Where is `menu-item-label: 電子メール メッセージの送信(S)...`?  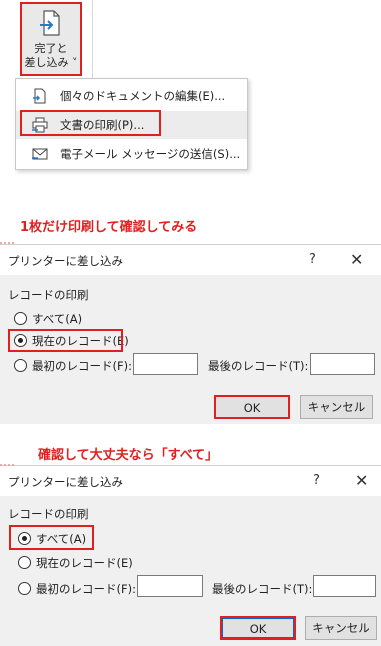
menu-item-label: 電子メール メッセージの送信(S)... is located at coordinates (150, 154).